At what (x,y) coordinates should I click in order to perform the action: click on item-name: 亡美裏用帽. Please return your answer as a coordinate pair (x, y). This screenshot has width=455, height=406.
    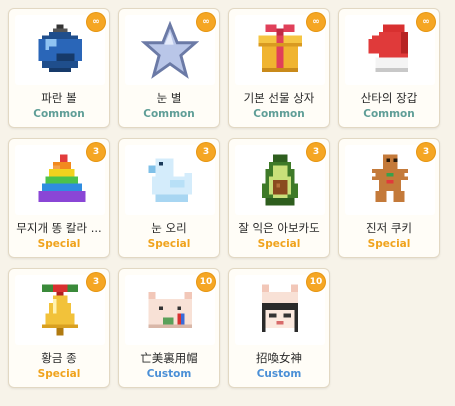
    Looking at the image, I should click on (169, 358).